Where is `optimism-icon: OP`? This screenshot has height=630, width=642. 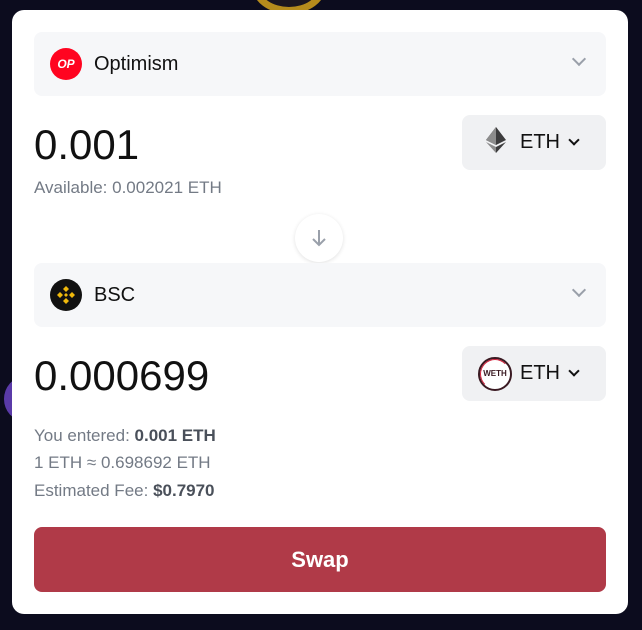
optimism-icon: OP is located at coordinates (66, 64).